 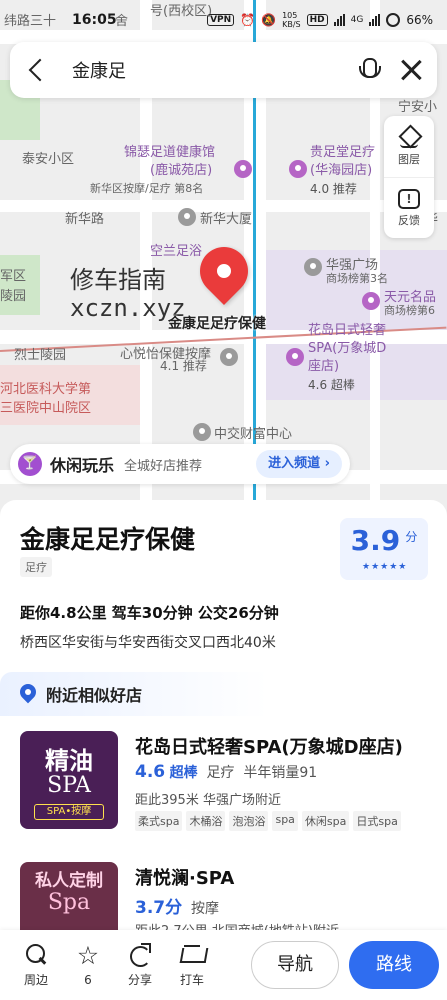 What do you see at coordinates (159, 908) in the screenshot?
I see `shop-score: 3.7分` at bounding box center [159, 908].